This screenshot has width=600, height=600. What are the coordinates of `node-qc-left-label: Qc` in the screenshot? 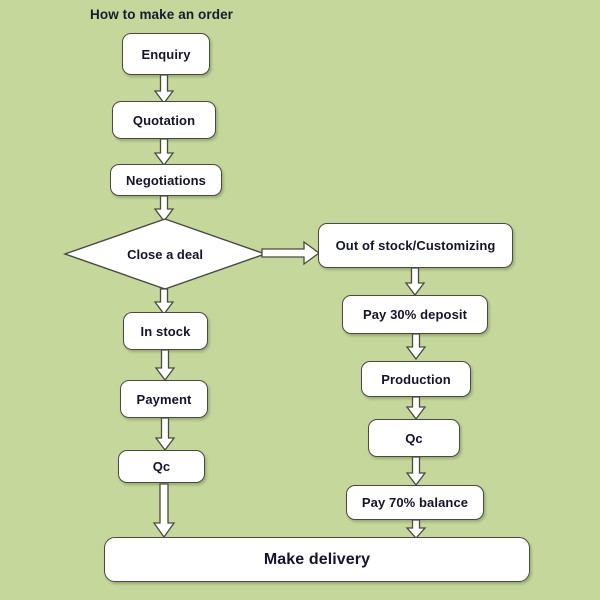 It's located at (161, 466).